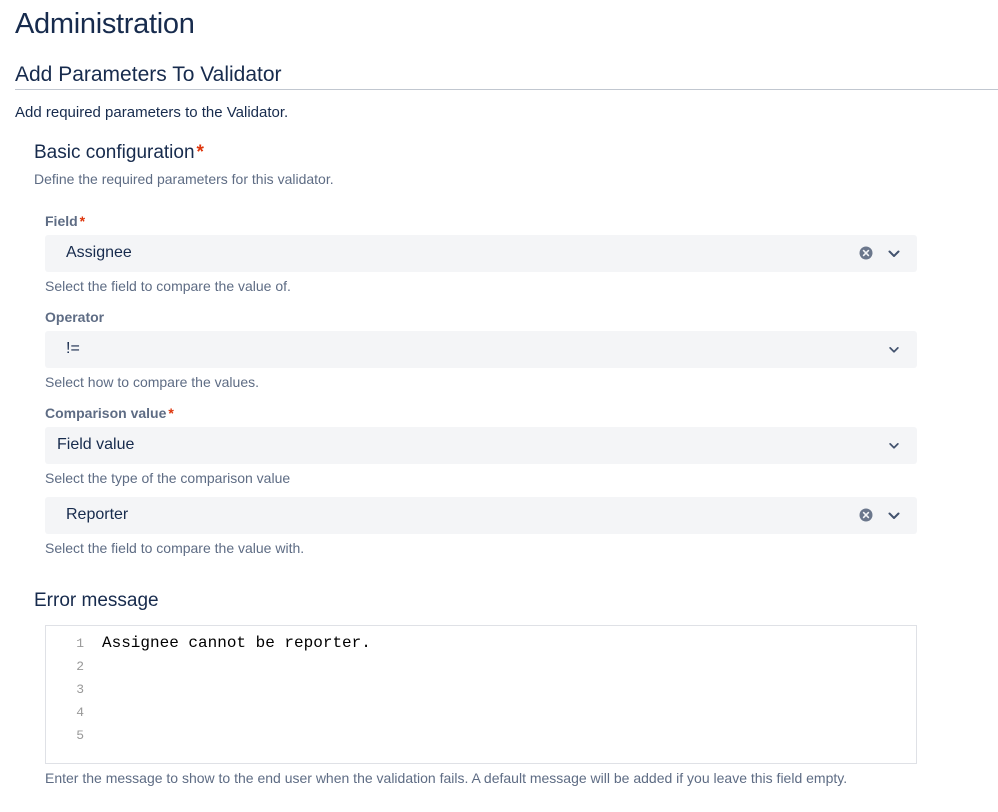 This screenshot has width=998, height=812. I want to click on operator-select: !=, so click(481, 349).